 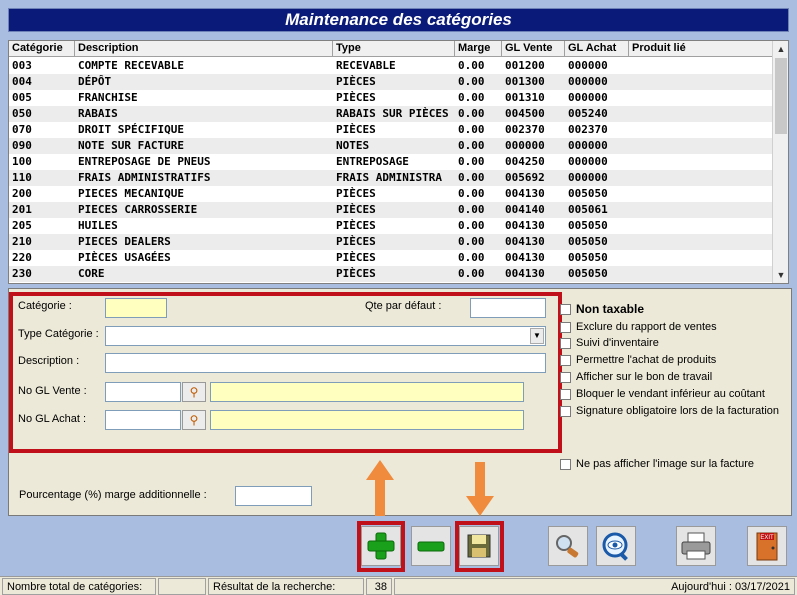 What do you see at coordinates (780, 275) in the screenshot?
I see `scroll-down-icon: ▼` at bounding box center [780, 275].